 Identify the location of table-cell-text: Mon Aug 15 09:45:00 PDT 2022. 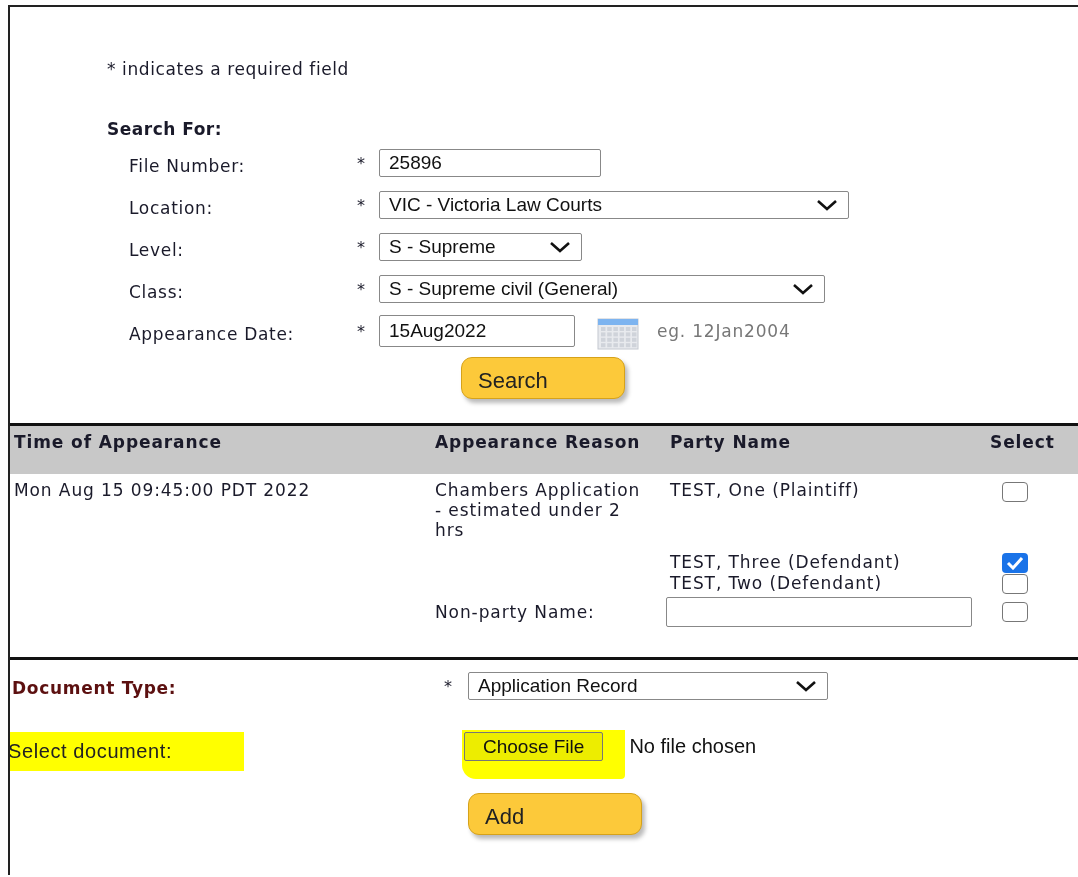
(162, 490).